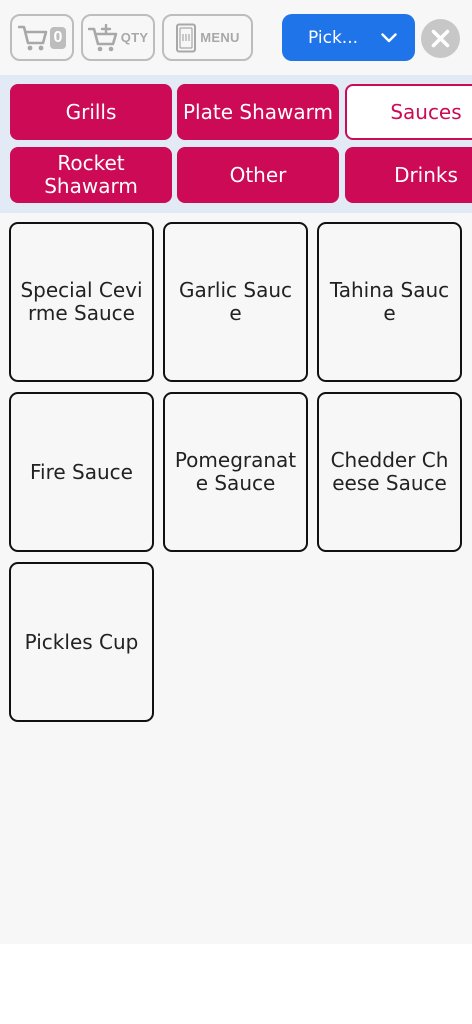 The height and width of the screenshot is (1024, 472). Describe the element at coordinates (408, 112) in the screenshot. I see `category-sauces: Sauces` at that location.